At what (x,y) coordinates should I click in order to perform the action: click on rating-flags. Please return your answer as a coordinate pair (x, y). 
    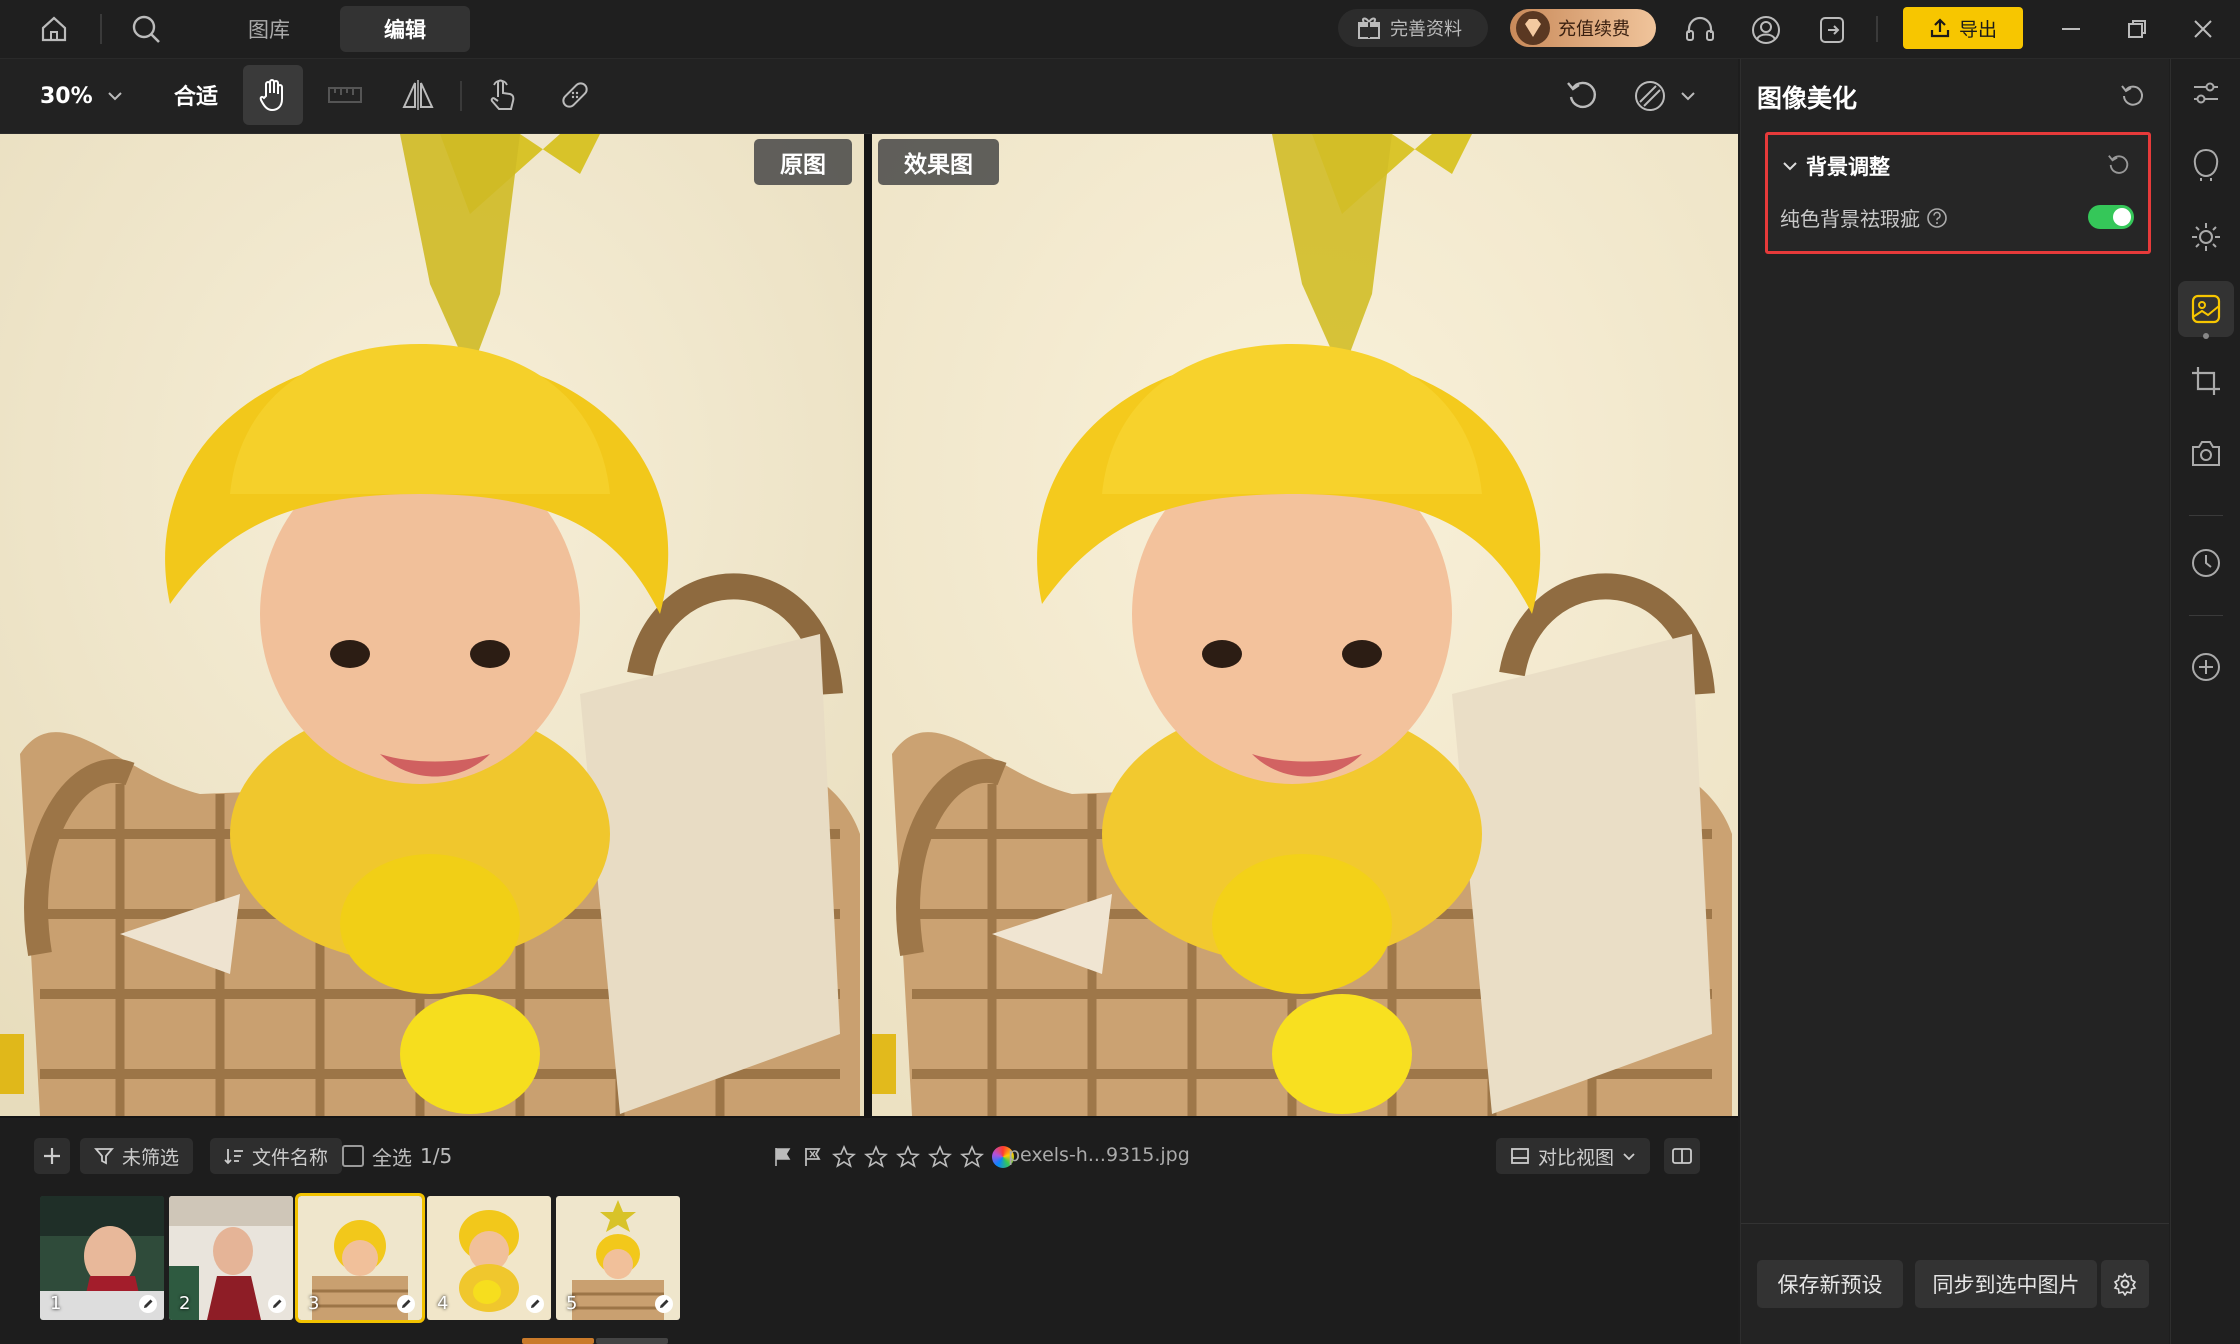
    Looking at the image, I should click on (893, 1157).